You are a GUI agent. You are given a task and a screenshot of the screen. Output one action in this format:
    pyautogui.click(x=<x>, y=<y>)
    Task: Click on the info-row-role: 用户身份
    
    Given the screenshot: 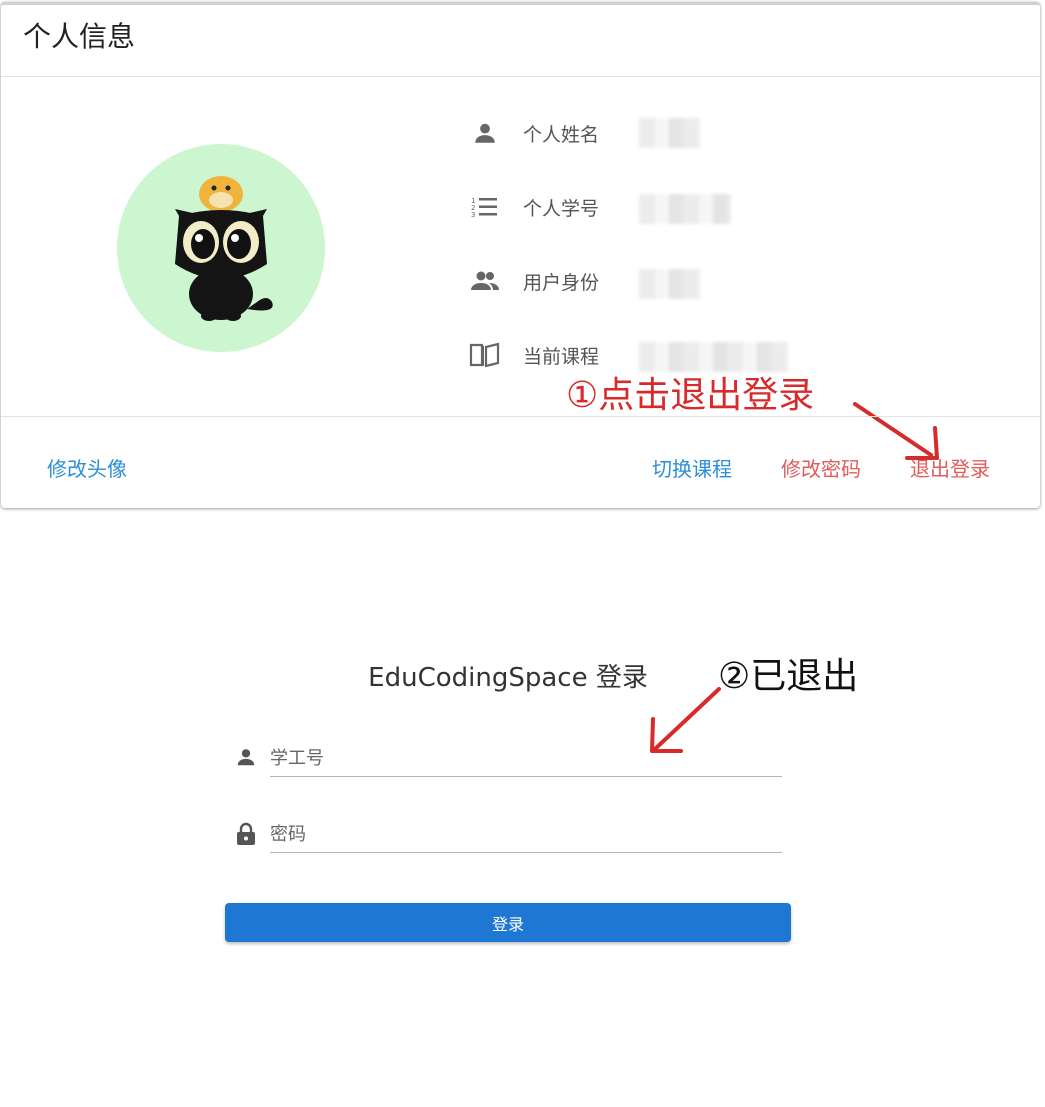 What is the action you would take?
    pyautogui.click(x=551, y=281)
    